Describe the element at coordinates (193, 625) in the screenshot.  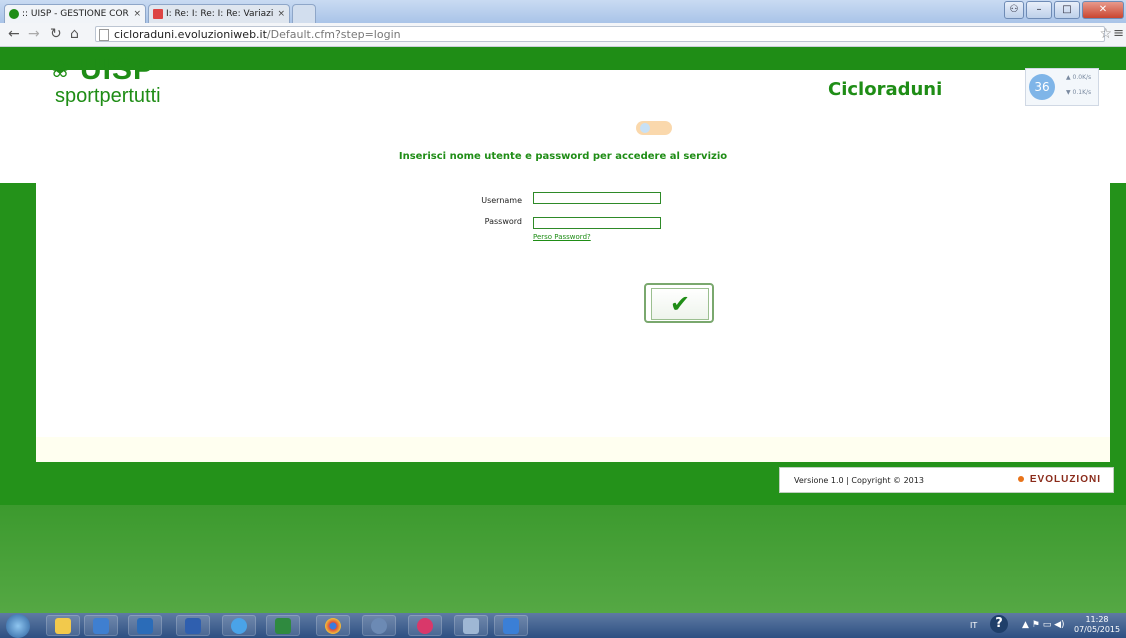
I see `word-icon` at that location.